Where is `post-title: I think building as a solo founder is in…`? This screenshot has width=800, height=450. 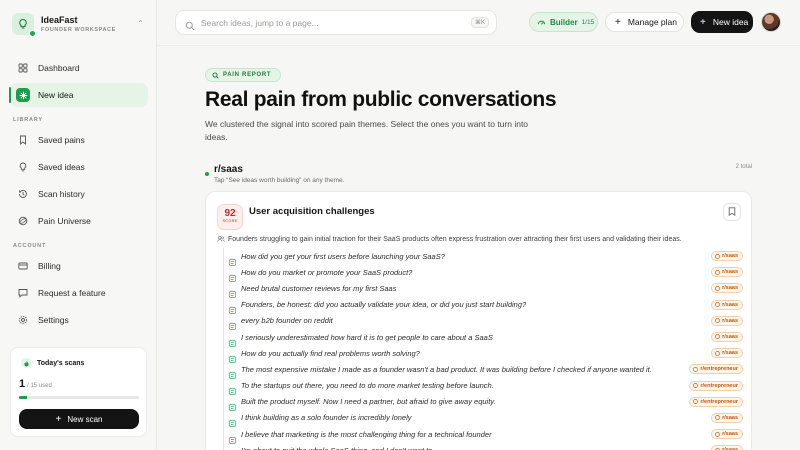 post-title: I think building as a solo founder is in… is located at coordinates (326, 418).